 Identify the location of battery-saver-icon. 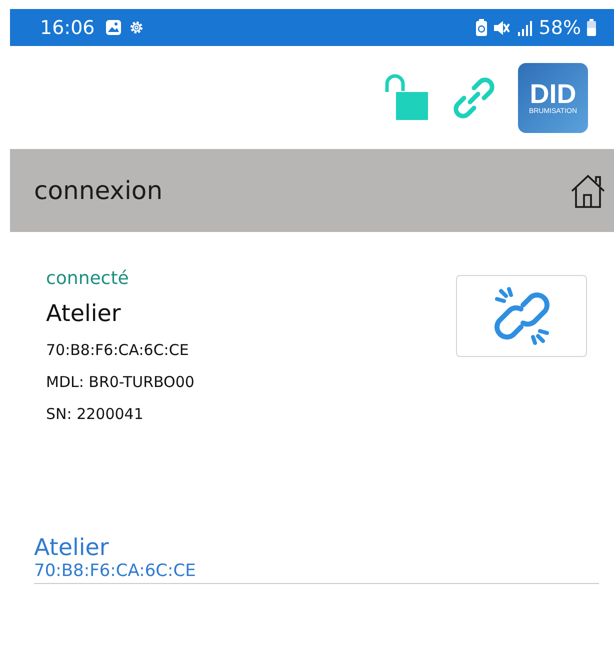
(481, 27).